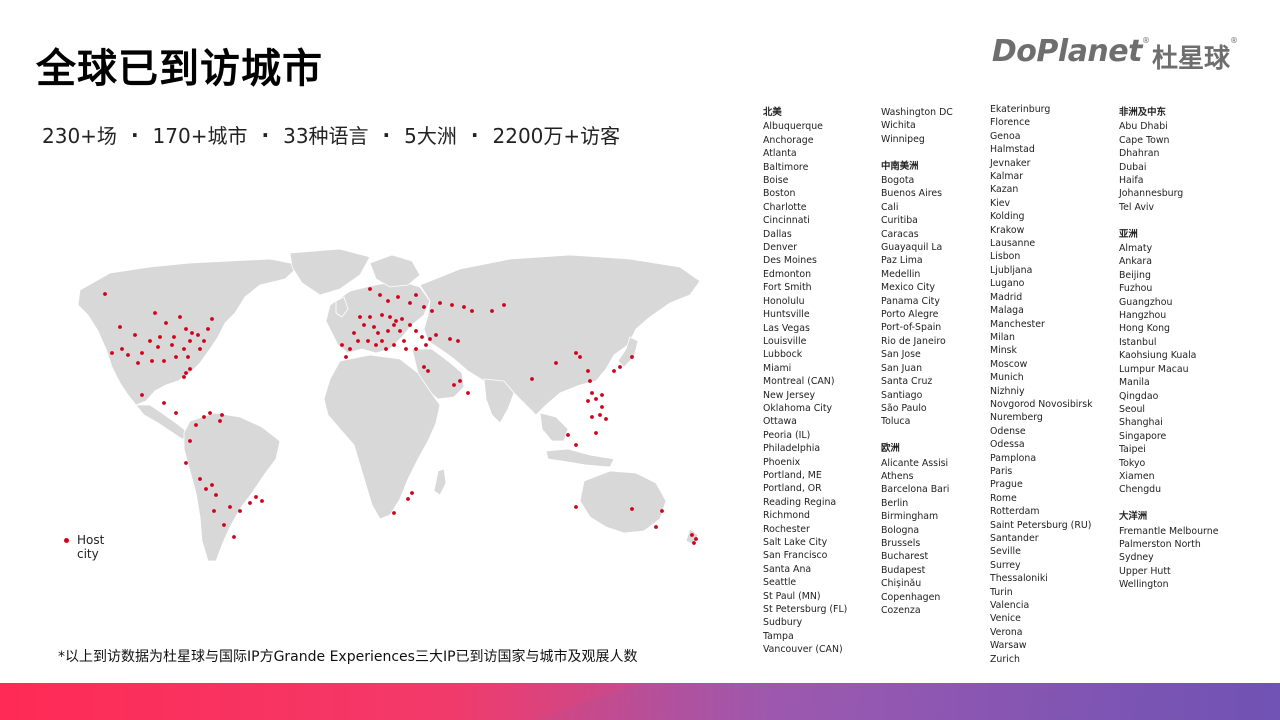  I want to click on city-name: Thessaloniki, so click(1019, 579).